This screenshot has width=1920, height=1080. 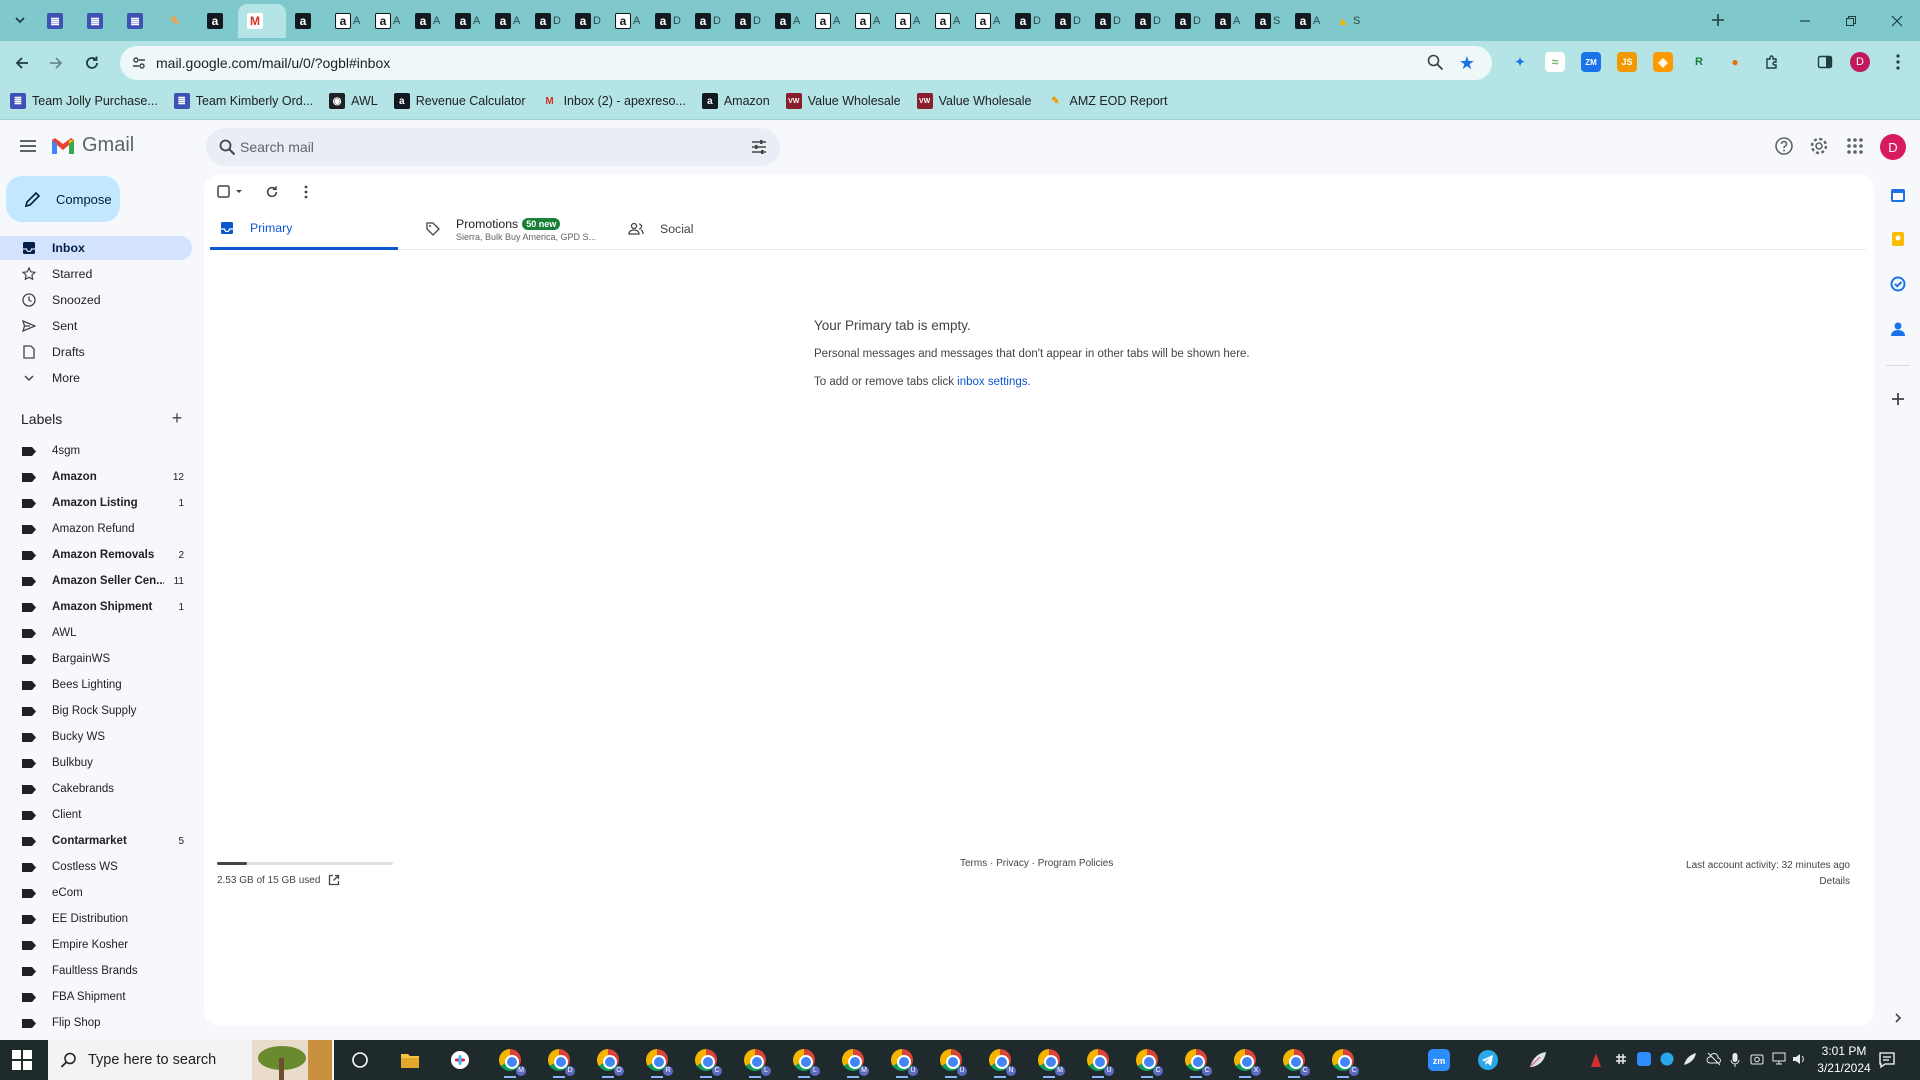 I want to click on slack-icon, so click(x=460, y=1060).